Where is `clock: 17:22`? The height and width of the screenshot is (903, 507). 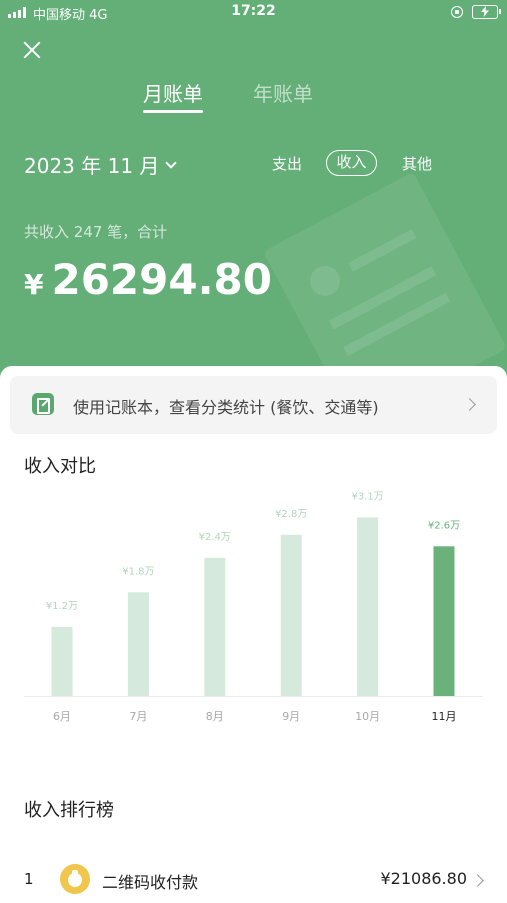 clock: 17:22 is located at coordinates (253, 11).